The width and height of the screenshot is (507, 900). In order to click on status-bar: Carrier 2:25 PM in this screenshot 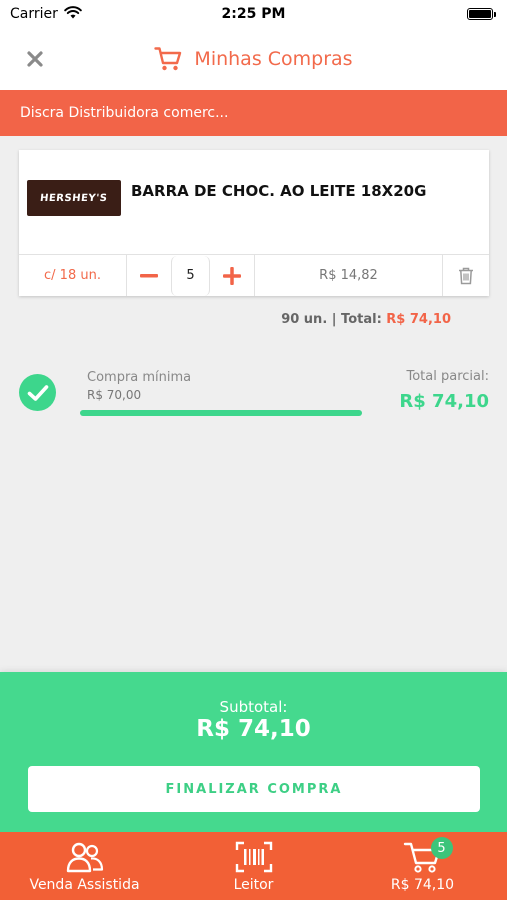, I will do `click(253, 14)`.